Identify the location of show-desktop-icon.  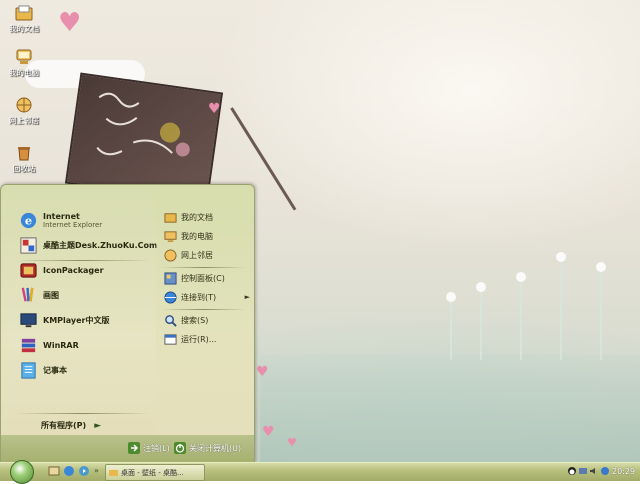
(54, 471).